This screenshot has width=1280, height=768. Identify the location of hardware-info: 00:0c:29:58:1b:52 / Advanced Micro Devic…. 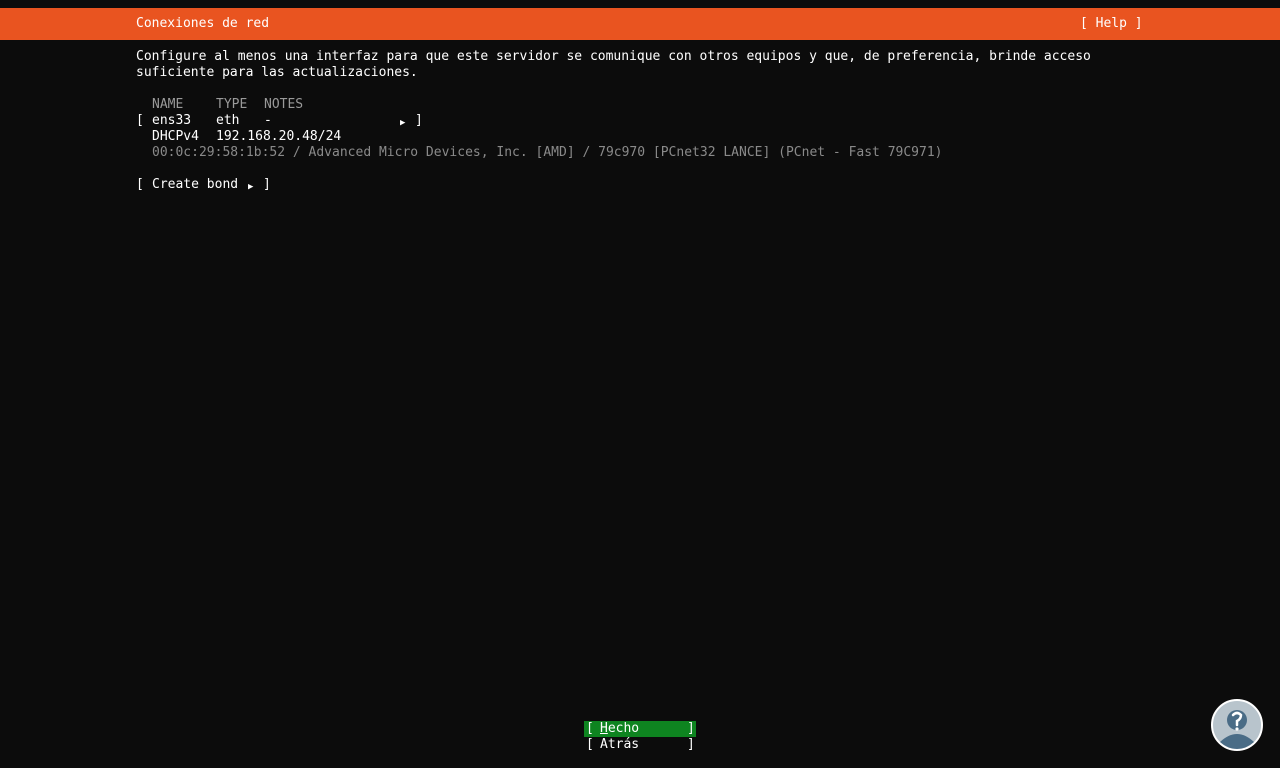
(547, 152).